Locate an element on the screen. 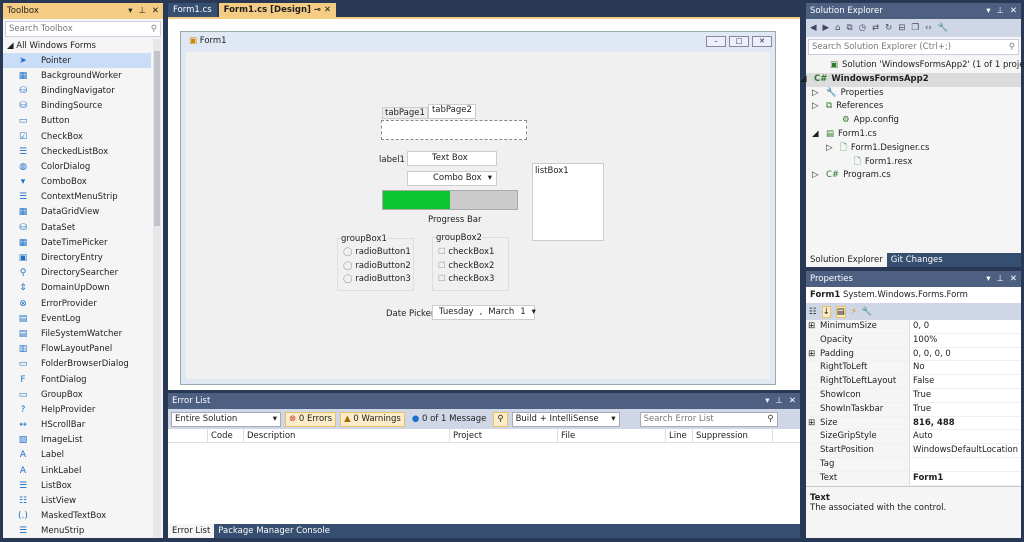 The image size is (1024, 542). pin-icon: ⊸ is located at coordinates (317, 10).